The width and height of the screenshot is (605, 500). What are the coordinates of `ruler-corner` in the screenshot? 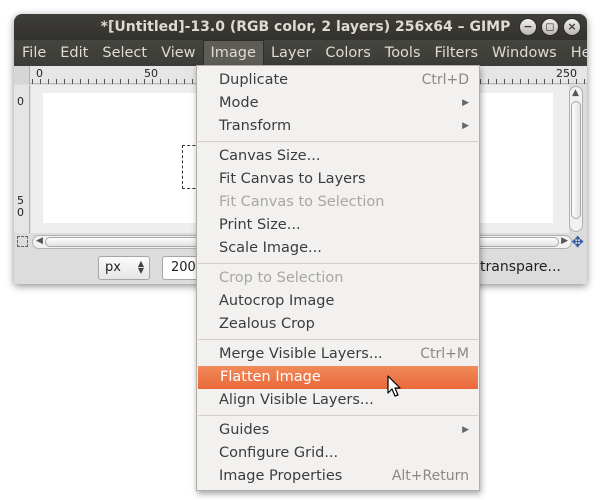 It's located at (22, 75).